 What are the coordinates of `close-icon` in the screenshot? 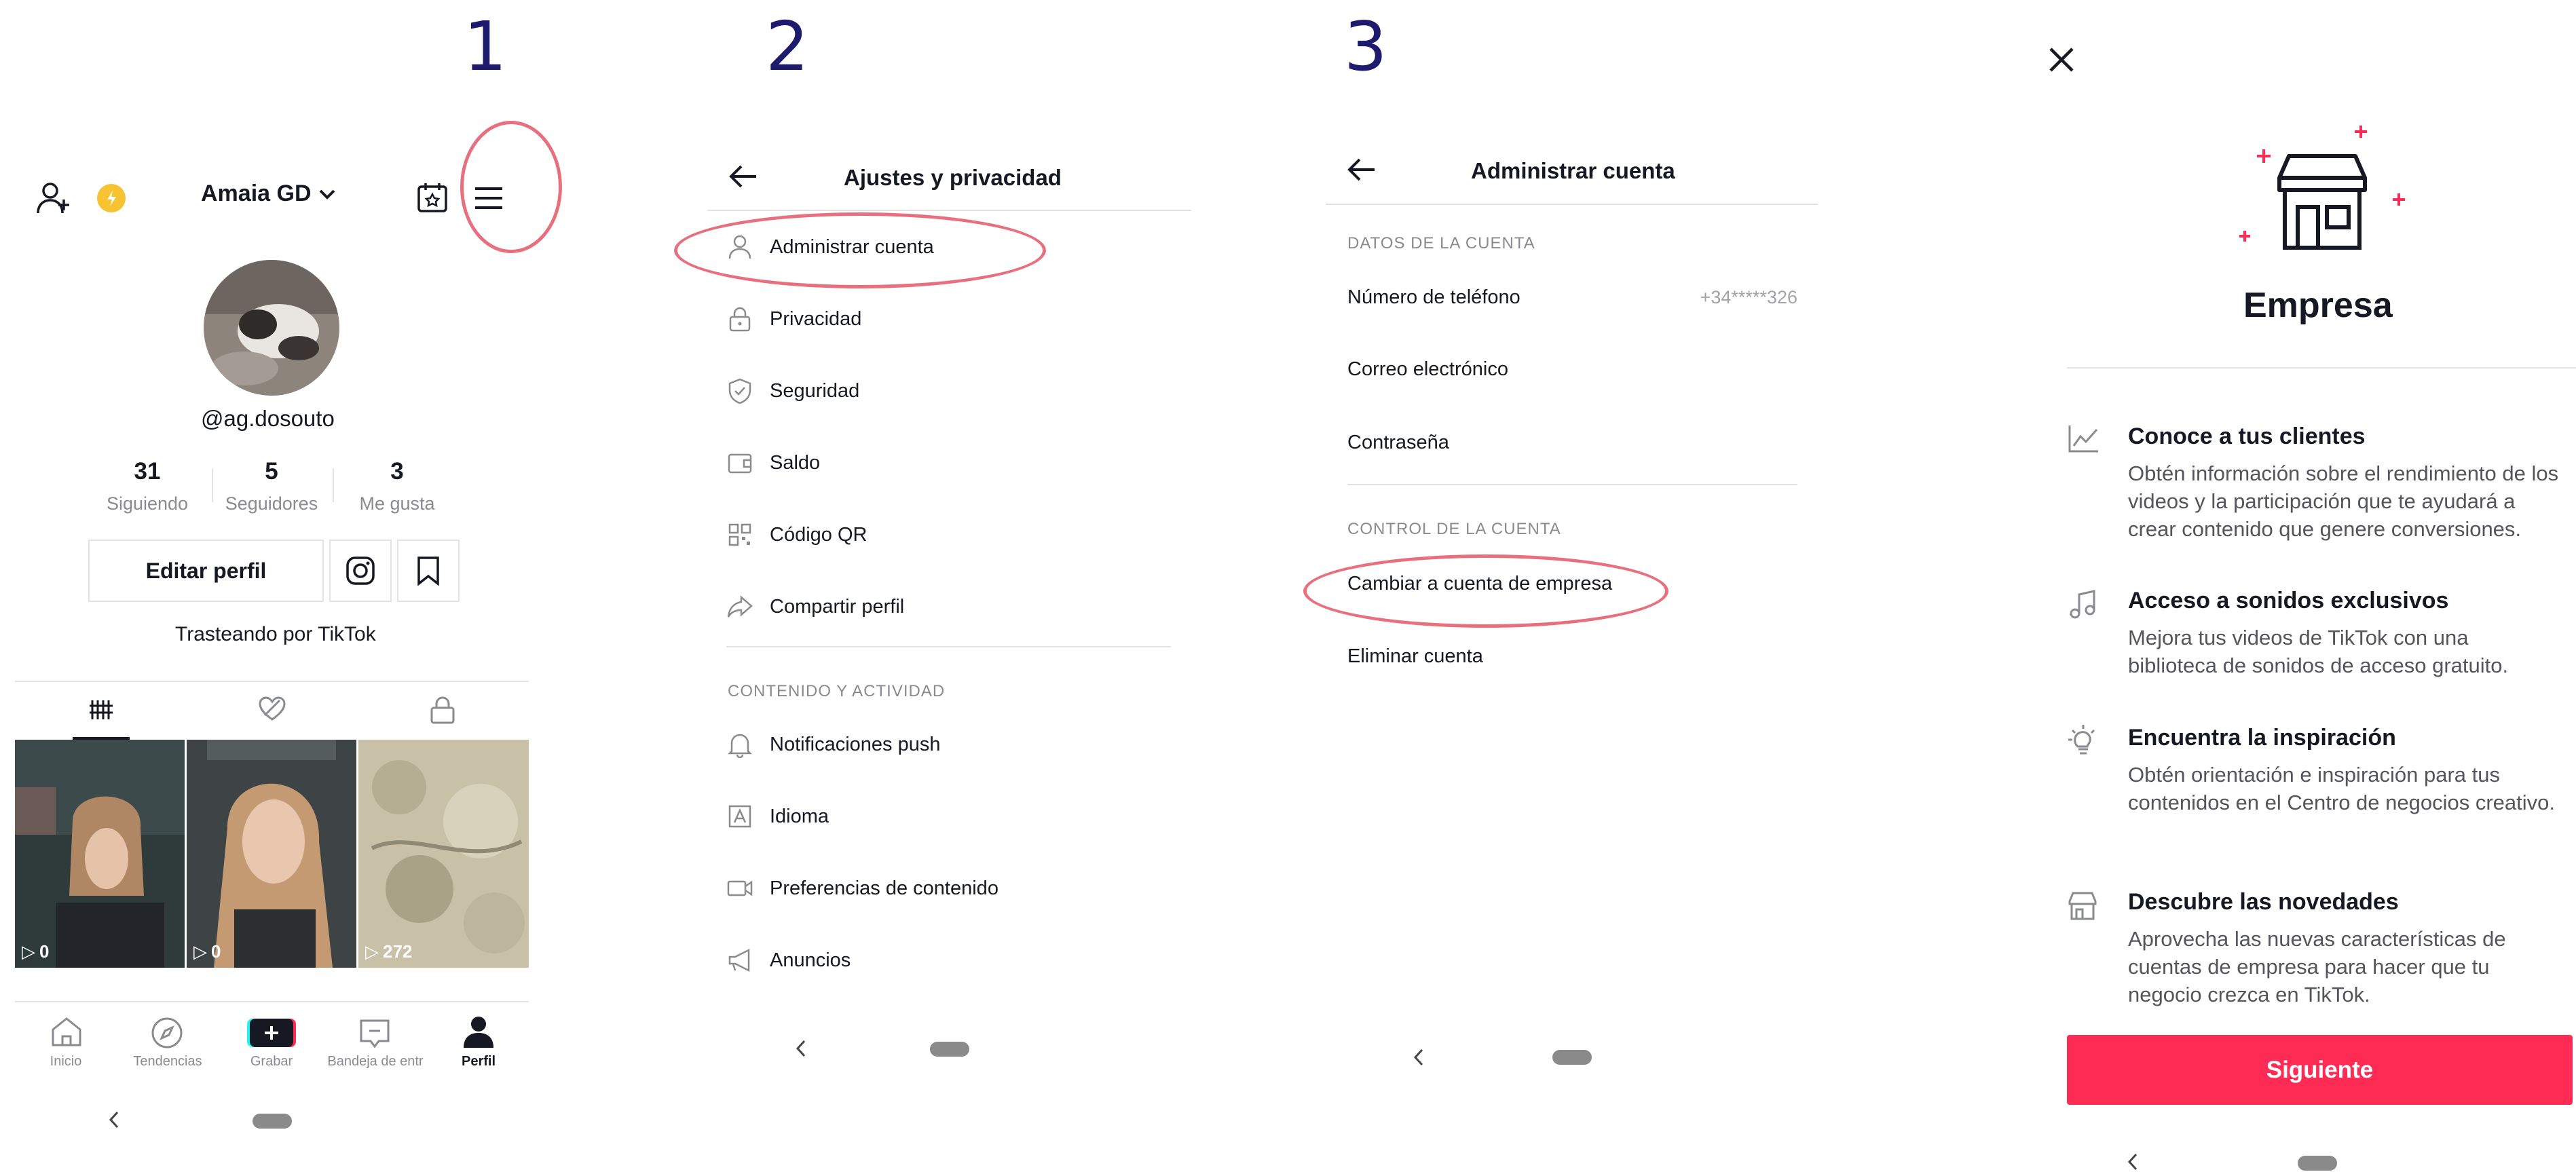 It's located at (2061, 60).